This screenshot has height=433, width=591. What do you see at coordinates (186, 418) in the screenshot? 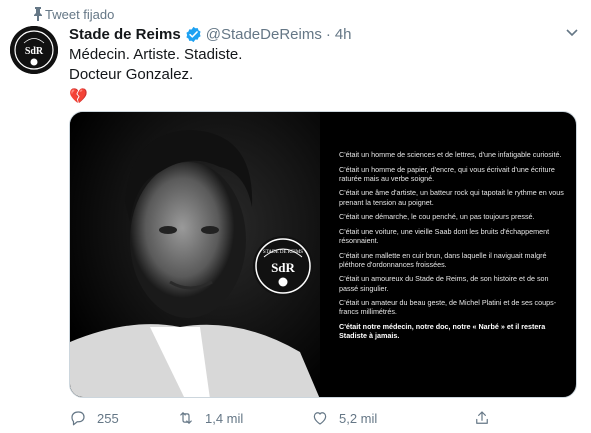
I see `retweet-icon` at bounding box center [186, 418].